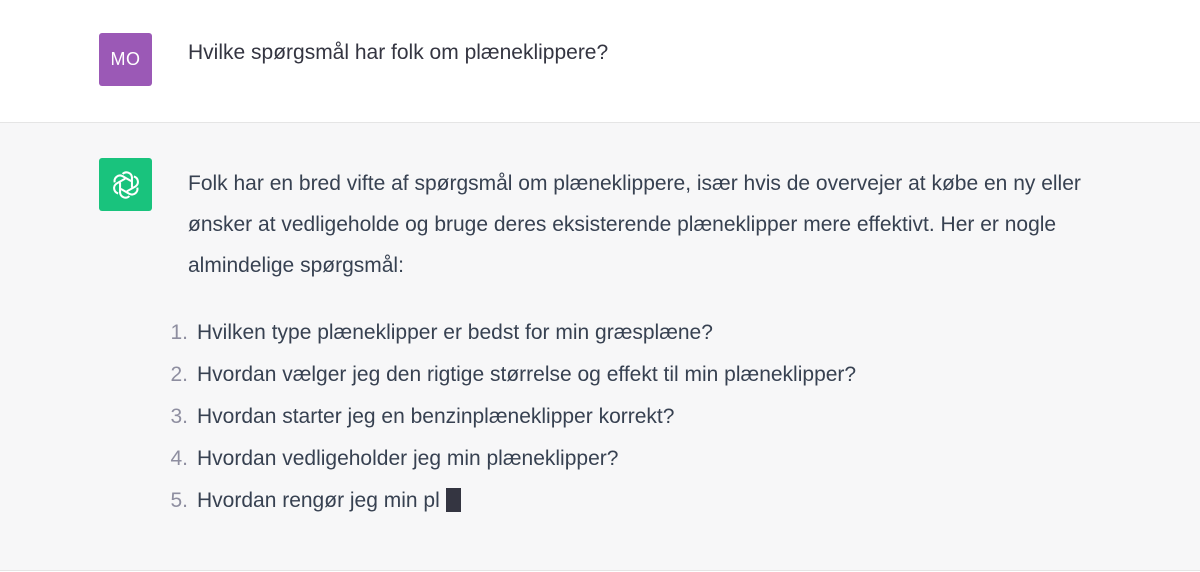 The width and height of the screenshot is (1200, 572). I want to click on list-item-number: 4., so click(179, 458).